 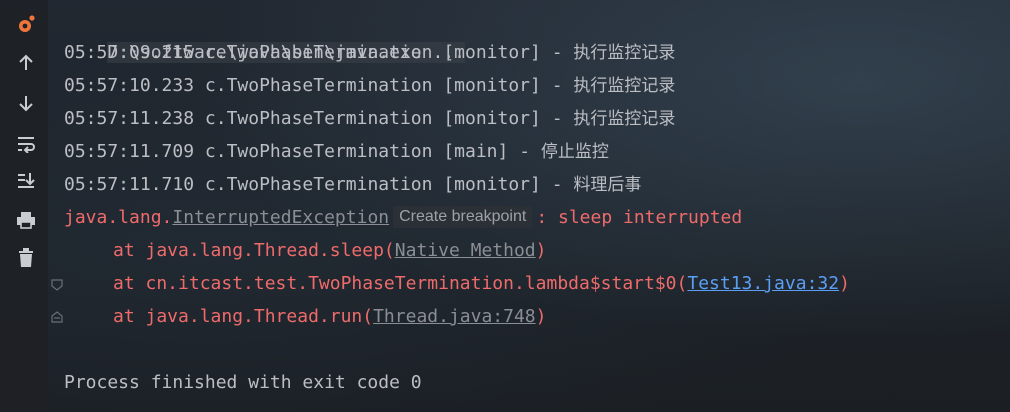 I want to click on log-time: 05:57:11.710, so click(x=129, y=184).